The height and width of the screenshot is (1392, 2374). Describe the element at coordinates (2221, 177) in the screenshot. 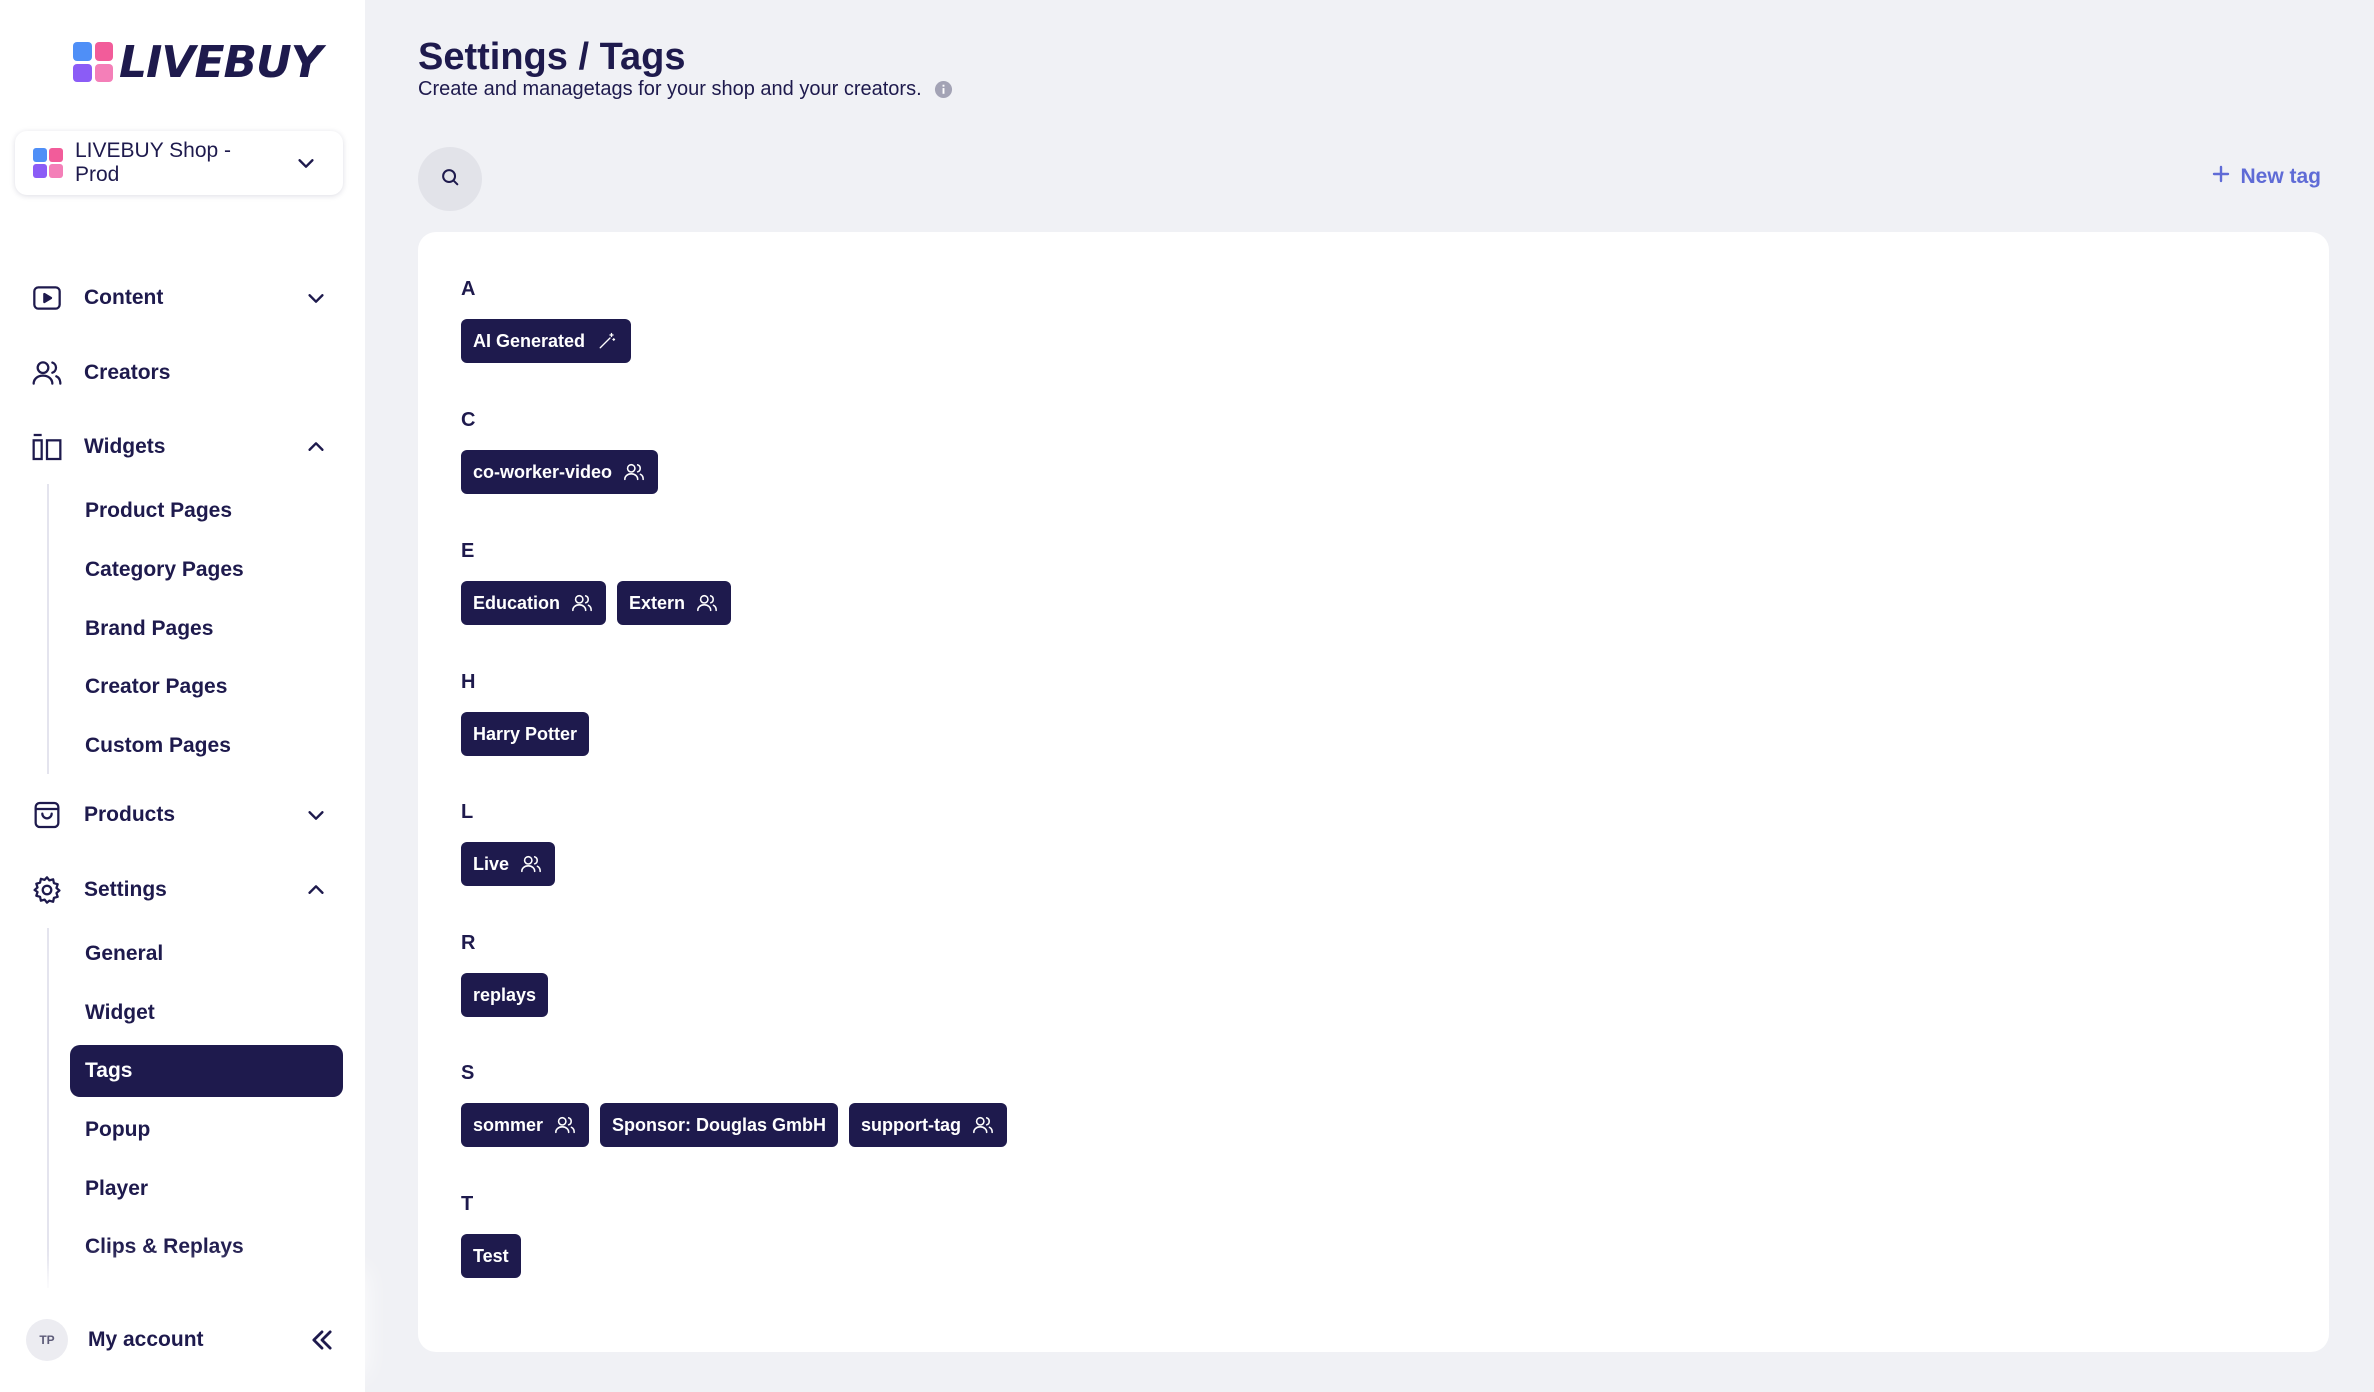

I see `plus-icon` at that location.